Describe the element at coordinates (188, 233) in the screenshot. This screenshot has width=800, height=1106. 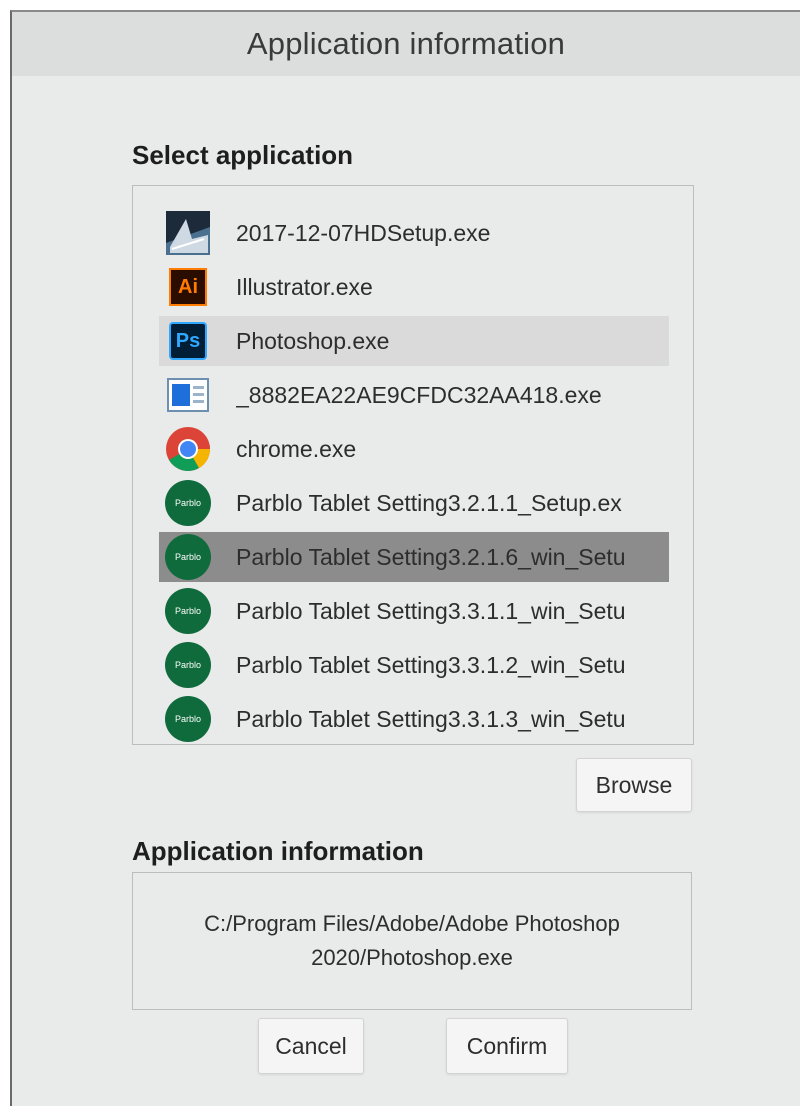
I see `installer-icon` at that location.